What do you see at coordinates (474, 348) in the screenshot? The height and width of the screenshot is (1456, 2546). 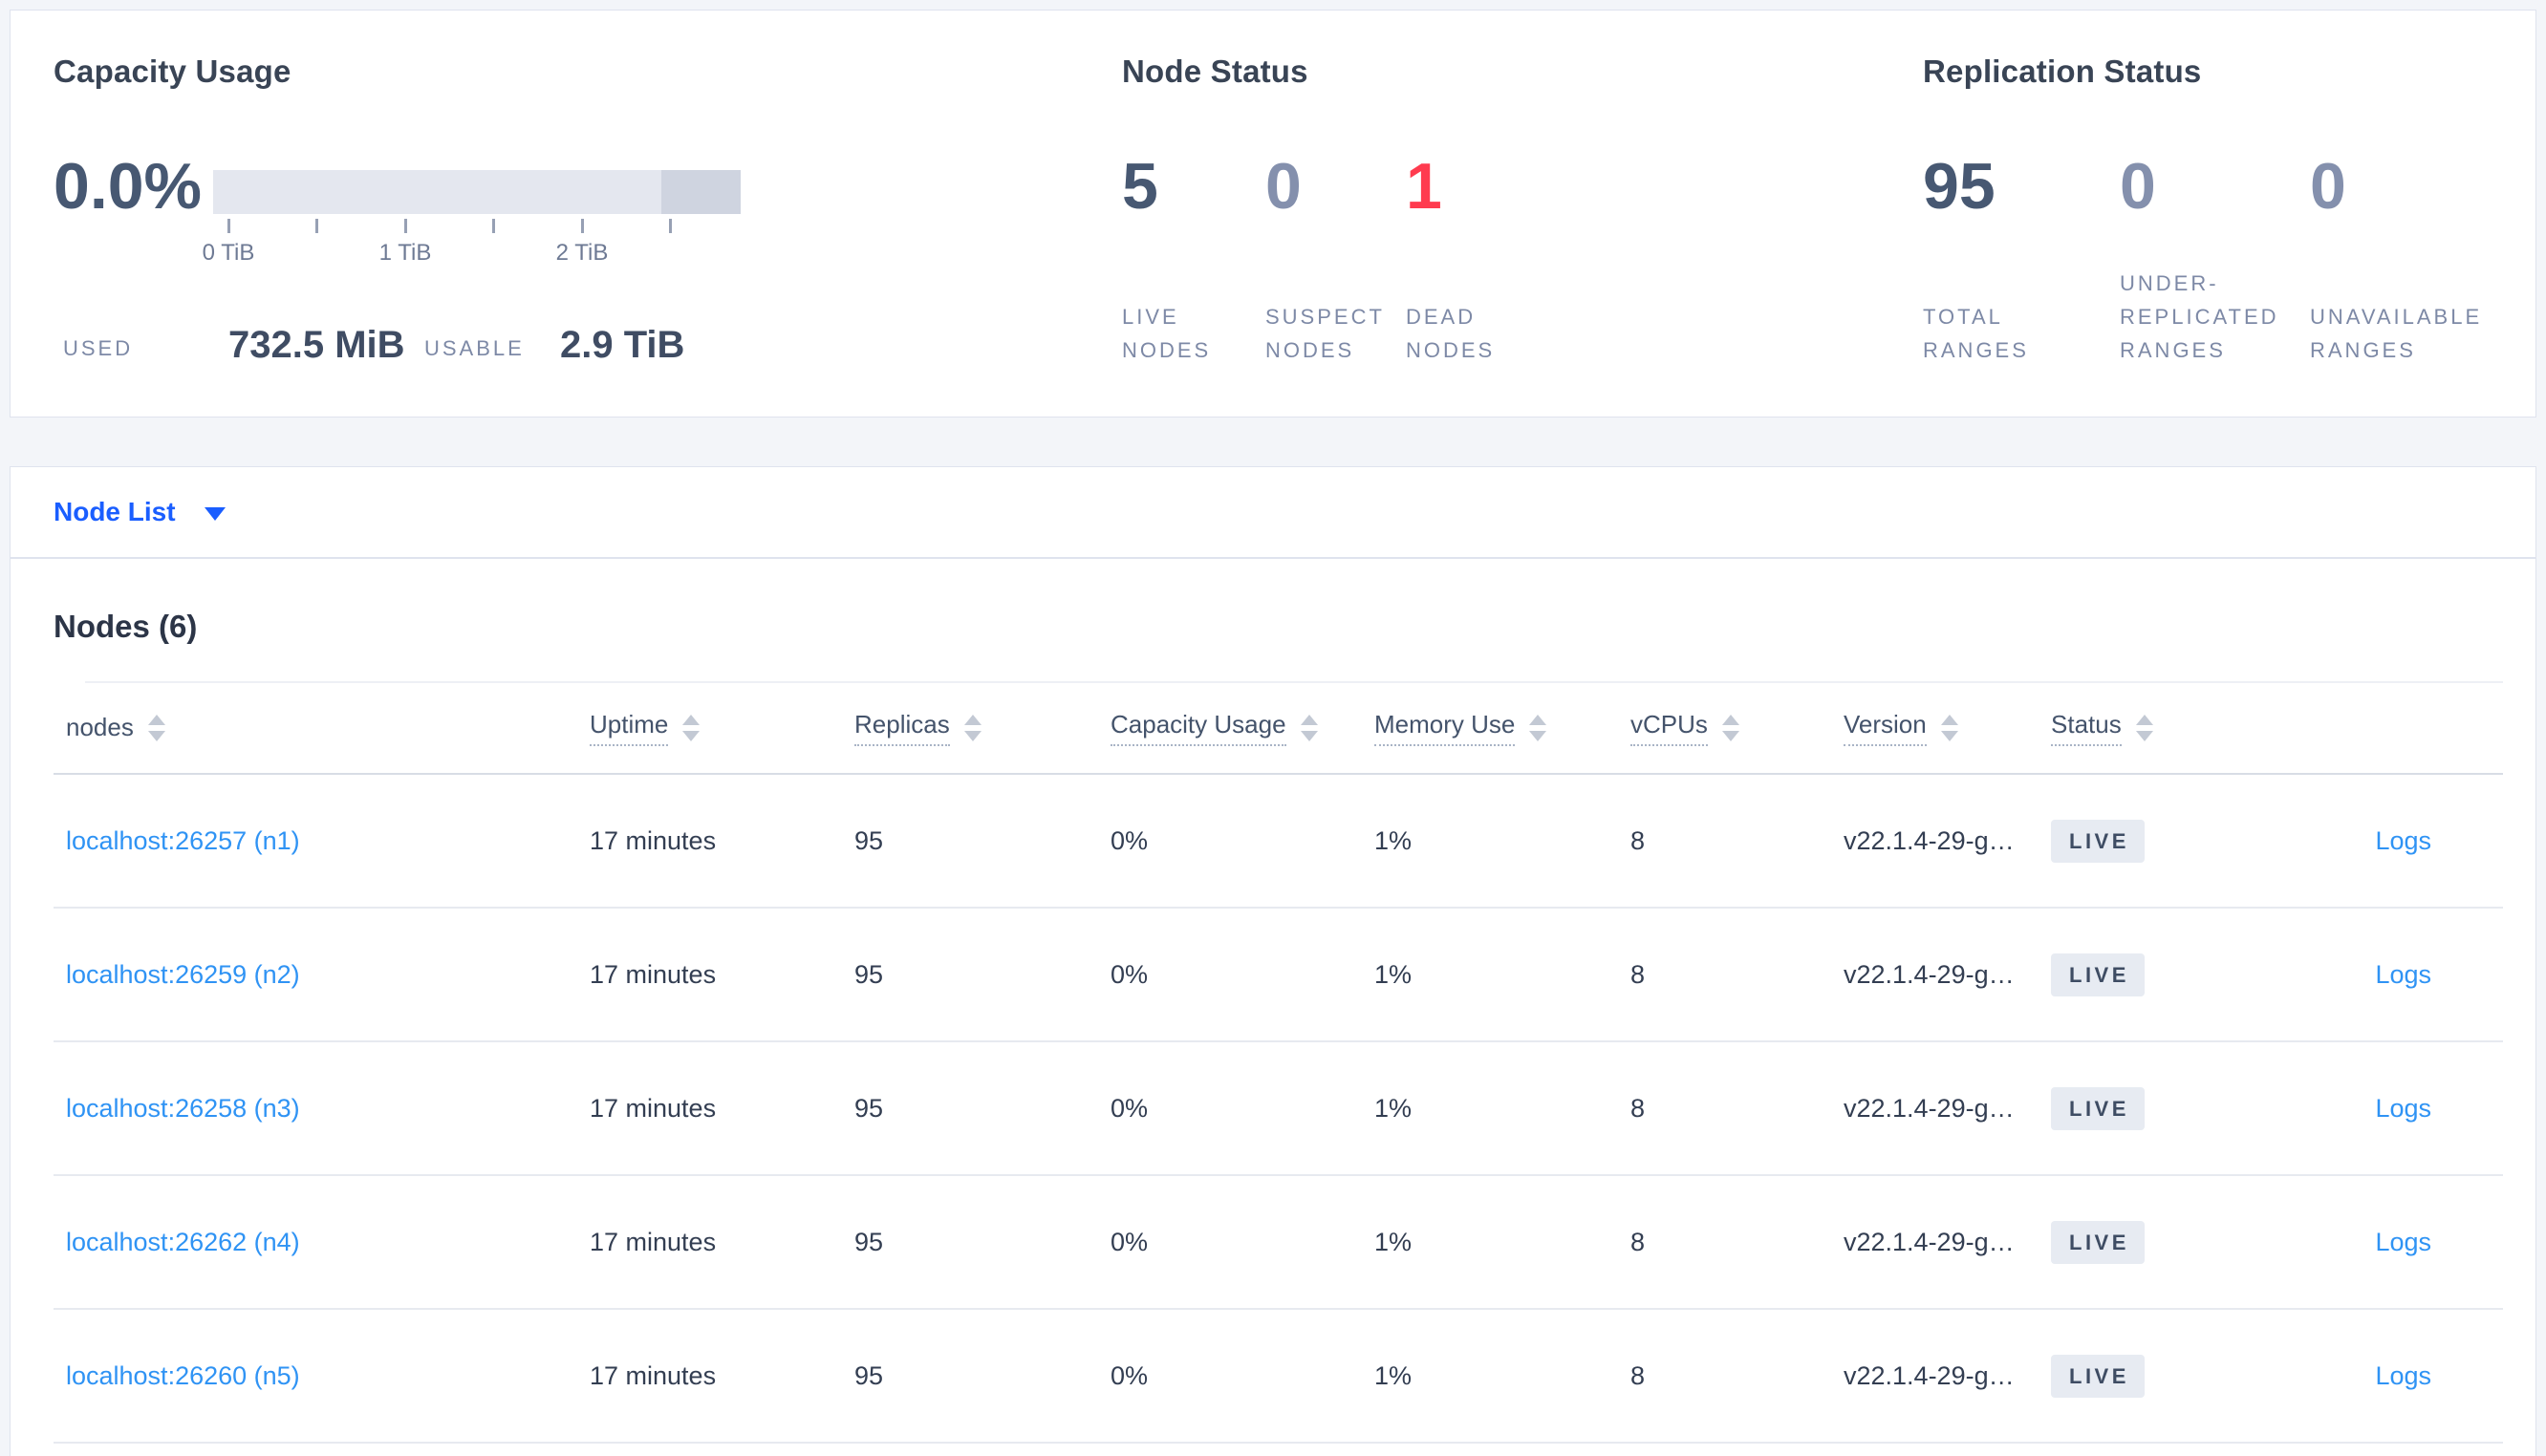 I see `usable-label: USABLE` at bounding box center [474, 348].